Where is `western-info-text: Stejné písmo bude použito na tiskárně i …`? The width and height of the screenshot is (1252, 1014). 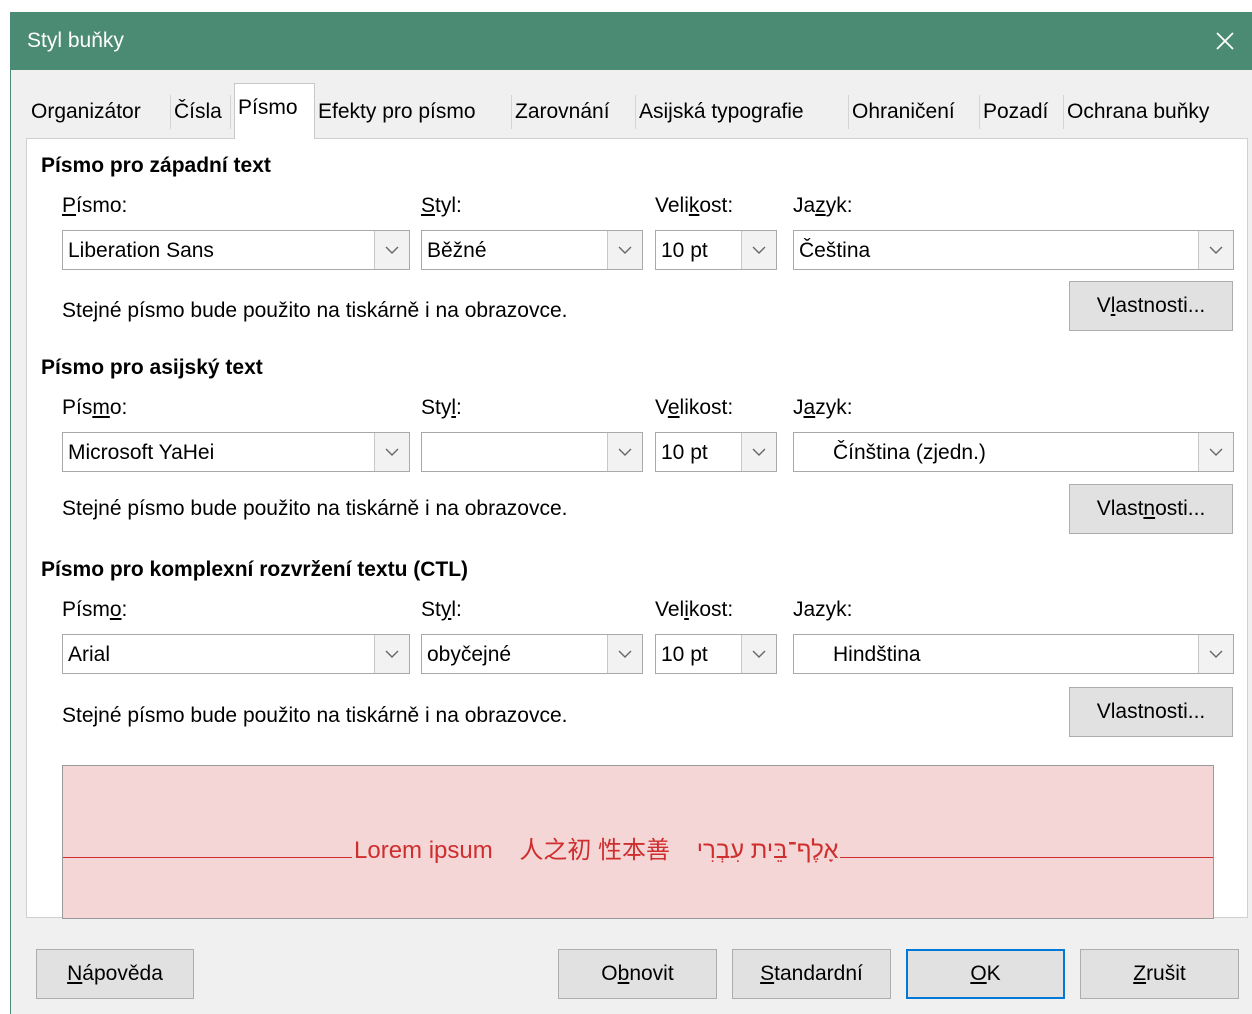
western-info-text: Stejné písmo bude použito na tiskárně i … is located at coordinates (315, 310).